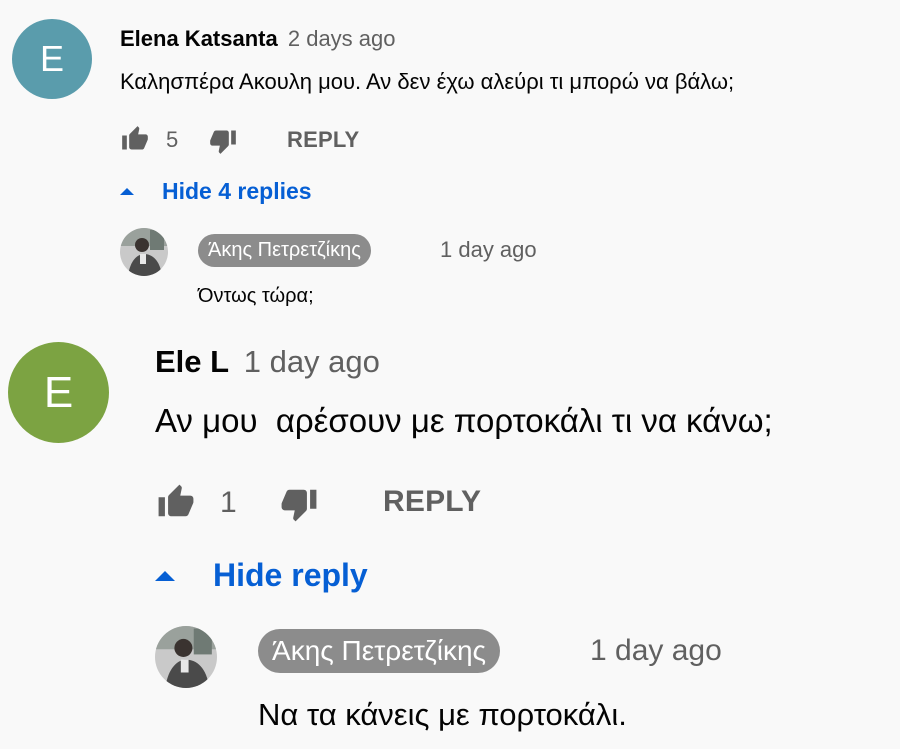  What do you see at coordinates (464, 420) in the screenshot?
I see `comment-text: Αν μου αρέσουν με πορτοκάλι τι να κάνω;` at bounding box center [464, 420].